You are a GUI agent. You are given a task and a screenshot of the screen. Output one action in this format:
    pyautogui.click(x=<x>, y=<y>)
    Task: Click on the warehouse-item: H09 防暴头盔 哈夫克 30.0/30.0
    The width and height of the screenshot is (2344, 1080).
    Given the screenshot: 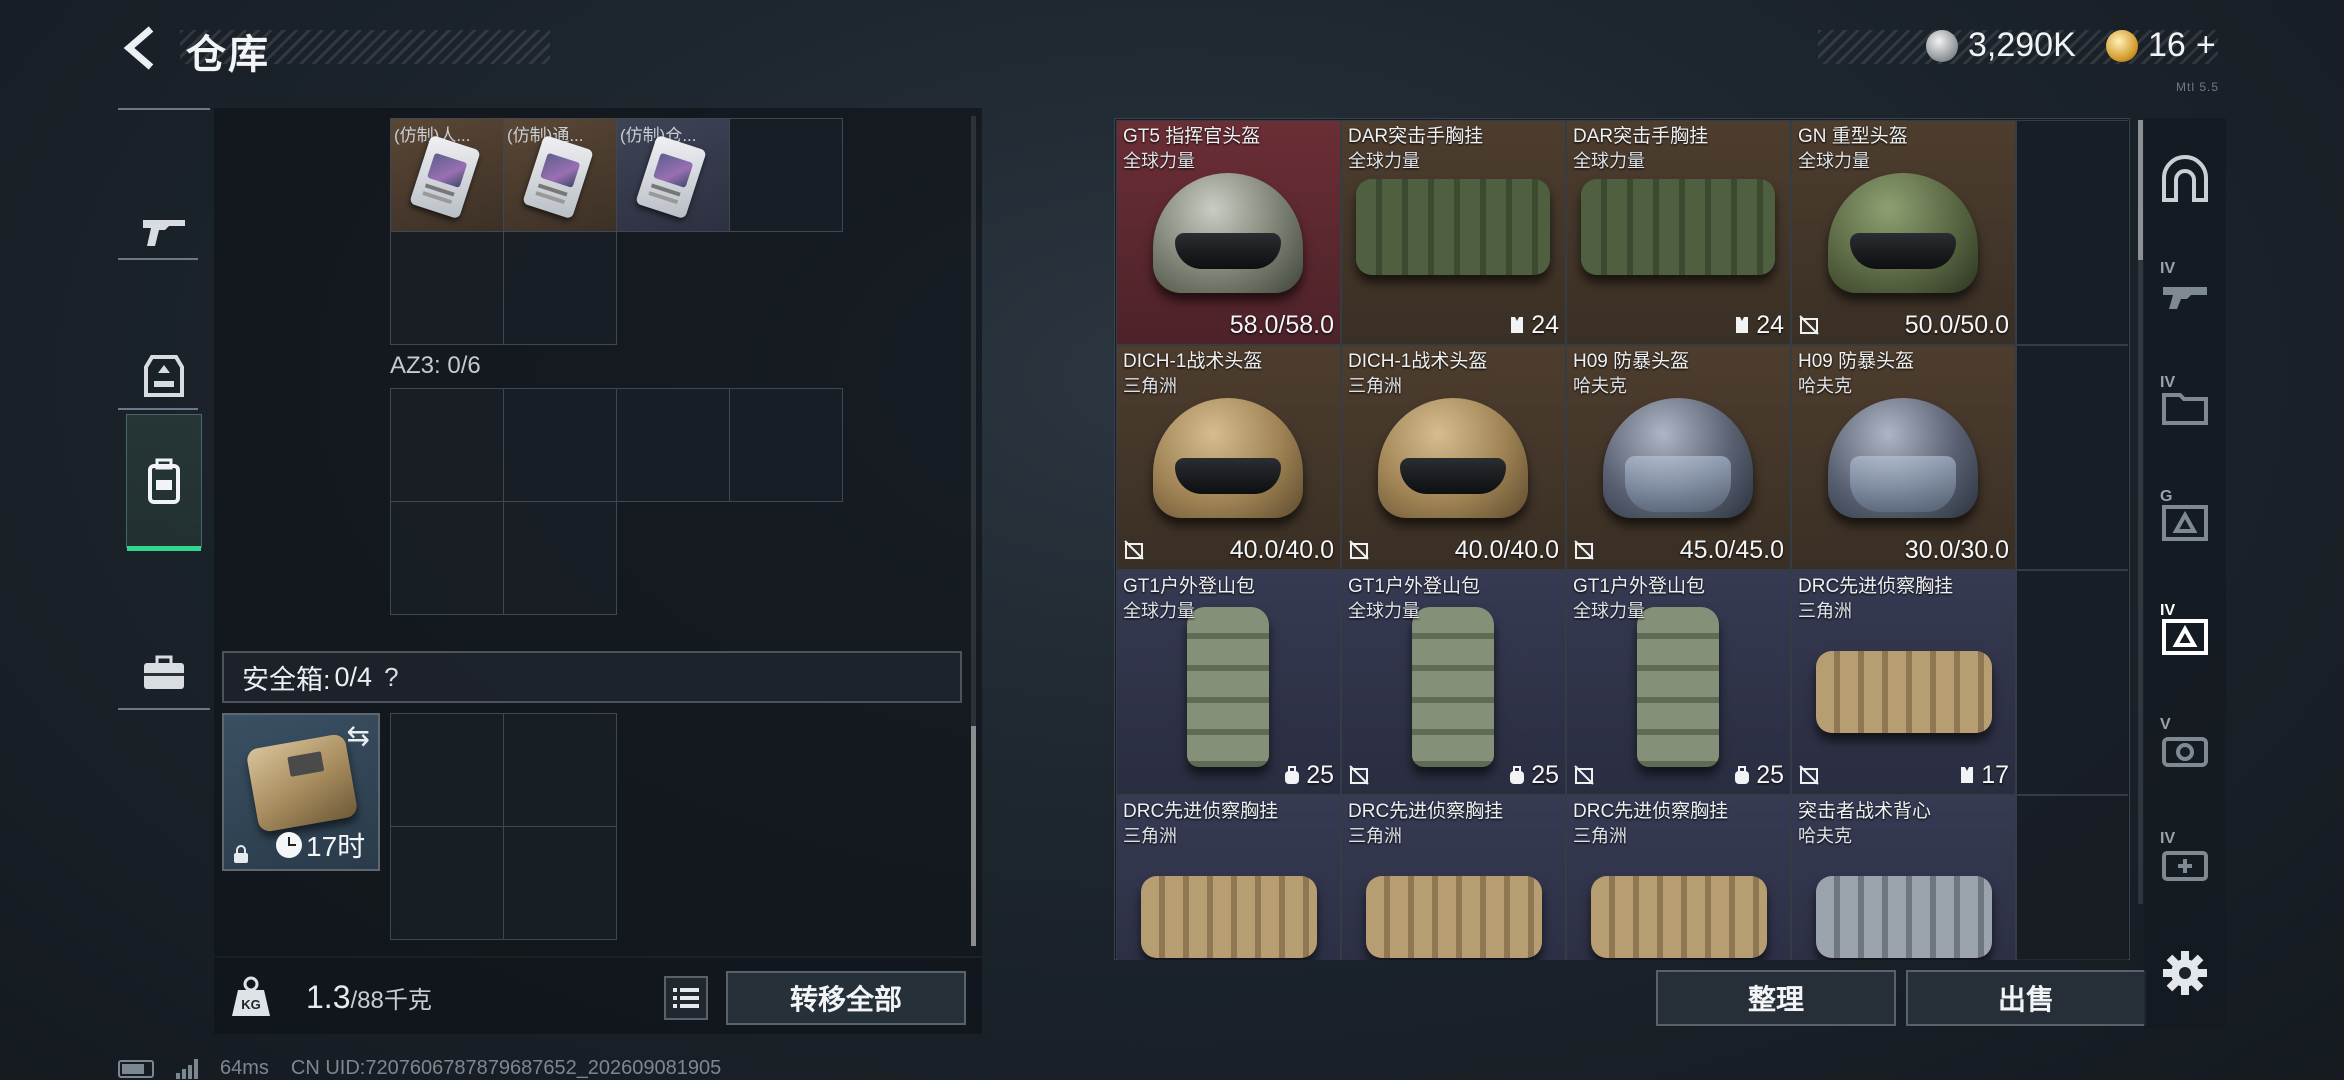 What is the action you would take?
    pyautogui.click(x=1903, y=457)
    